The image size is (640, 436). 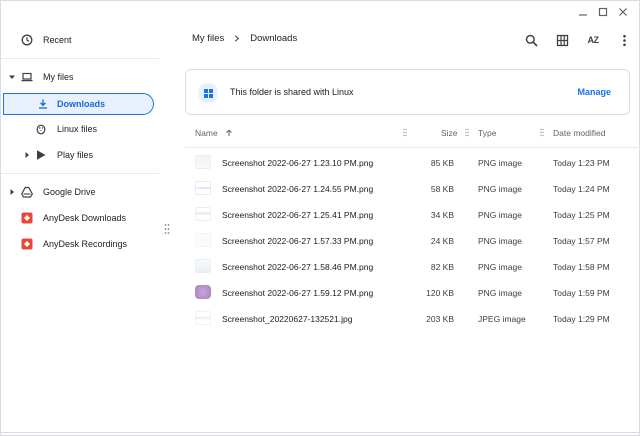 I want to click on minimize-icon, so click(x=583, y=12).